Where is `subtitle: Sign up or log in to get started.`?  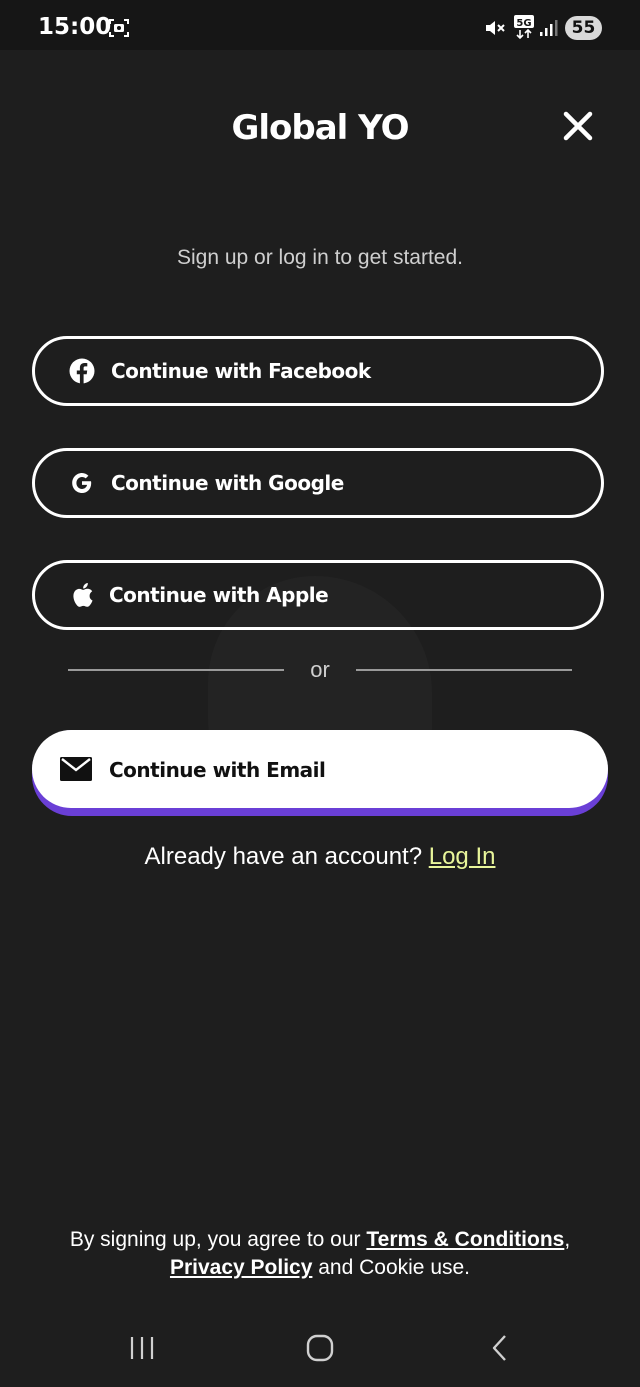 subtitle: Sign up or log in to get started. is located at coordinates (319, 257).